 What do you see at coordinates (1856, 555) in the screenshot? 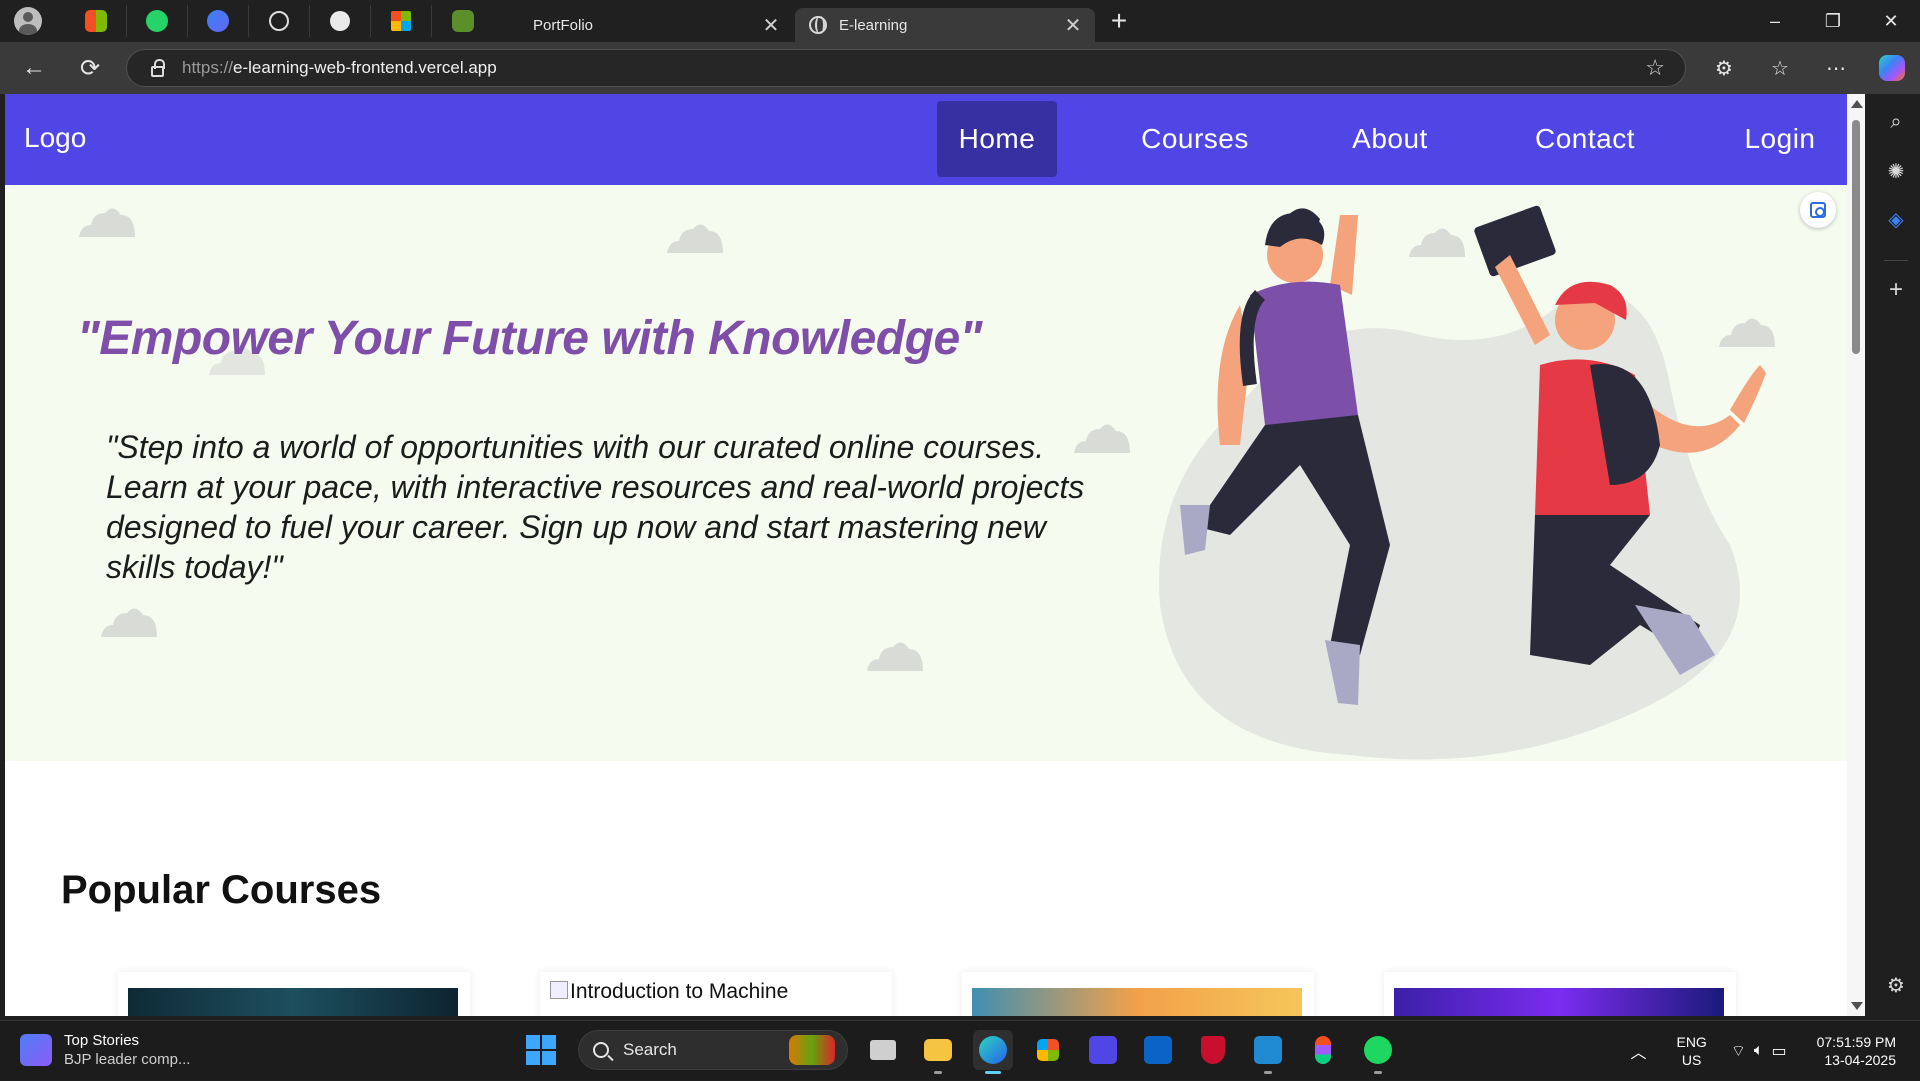
I see `page-scrollbar` at bounding box center [1856, 555].